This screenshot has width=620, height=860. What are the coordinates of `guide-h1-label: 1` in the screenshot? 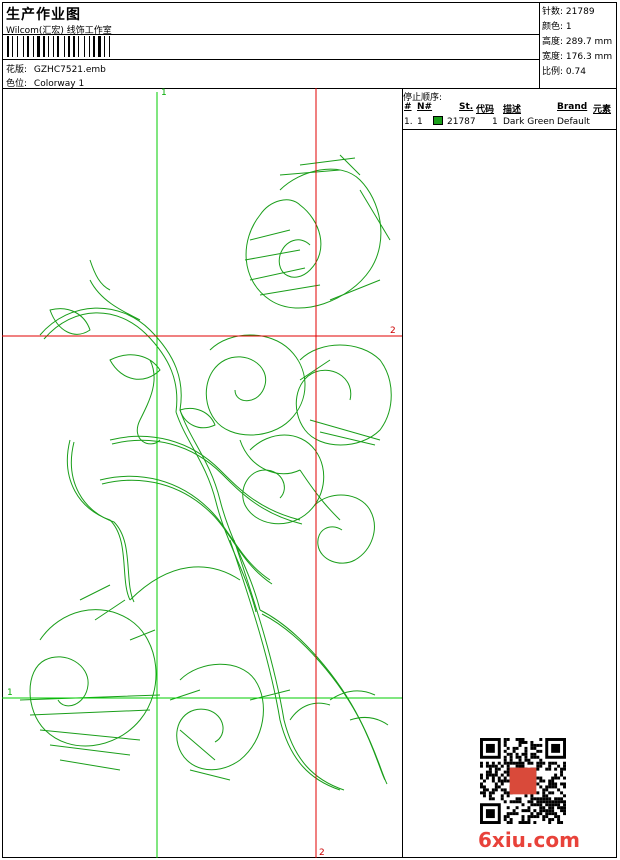 It's located at (10, 693).